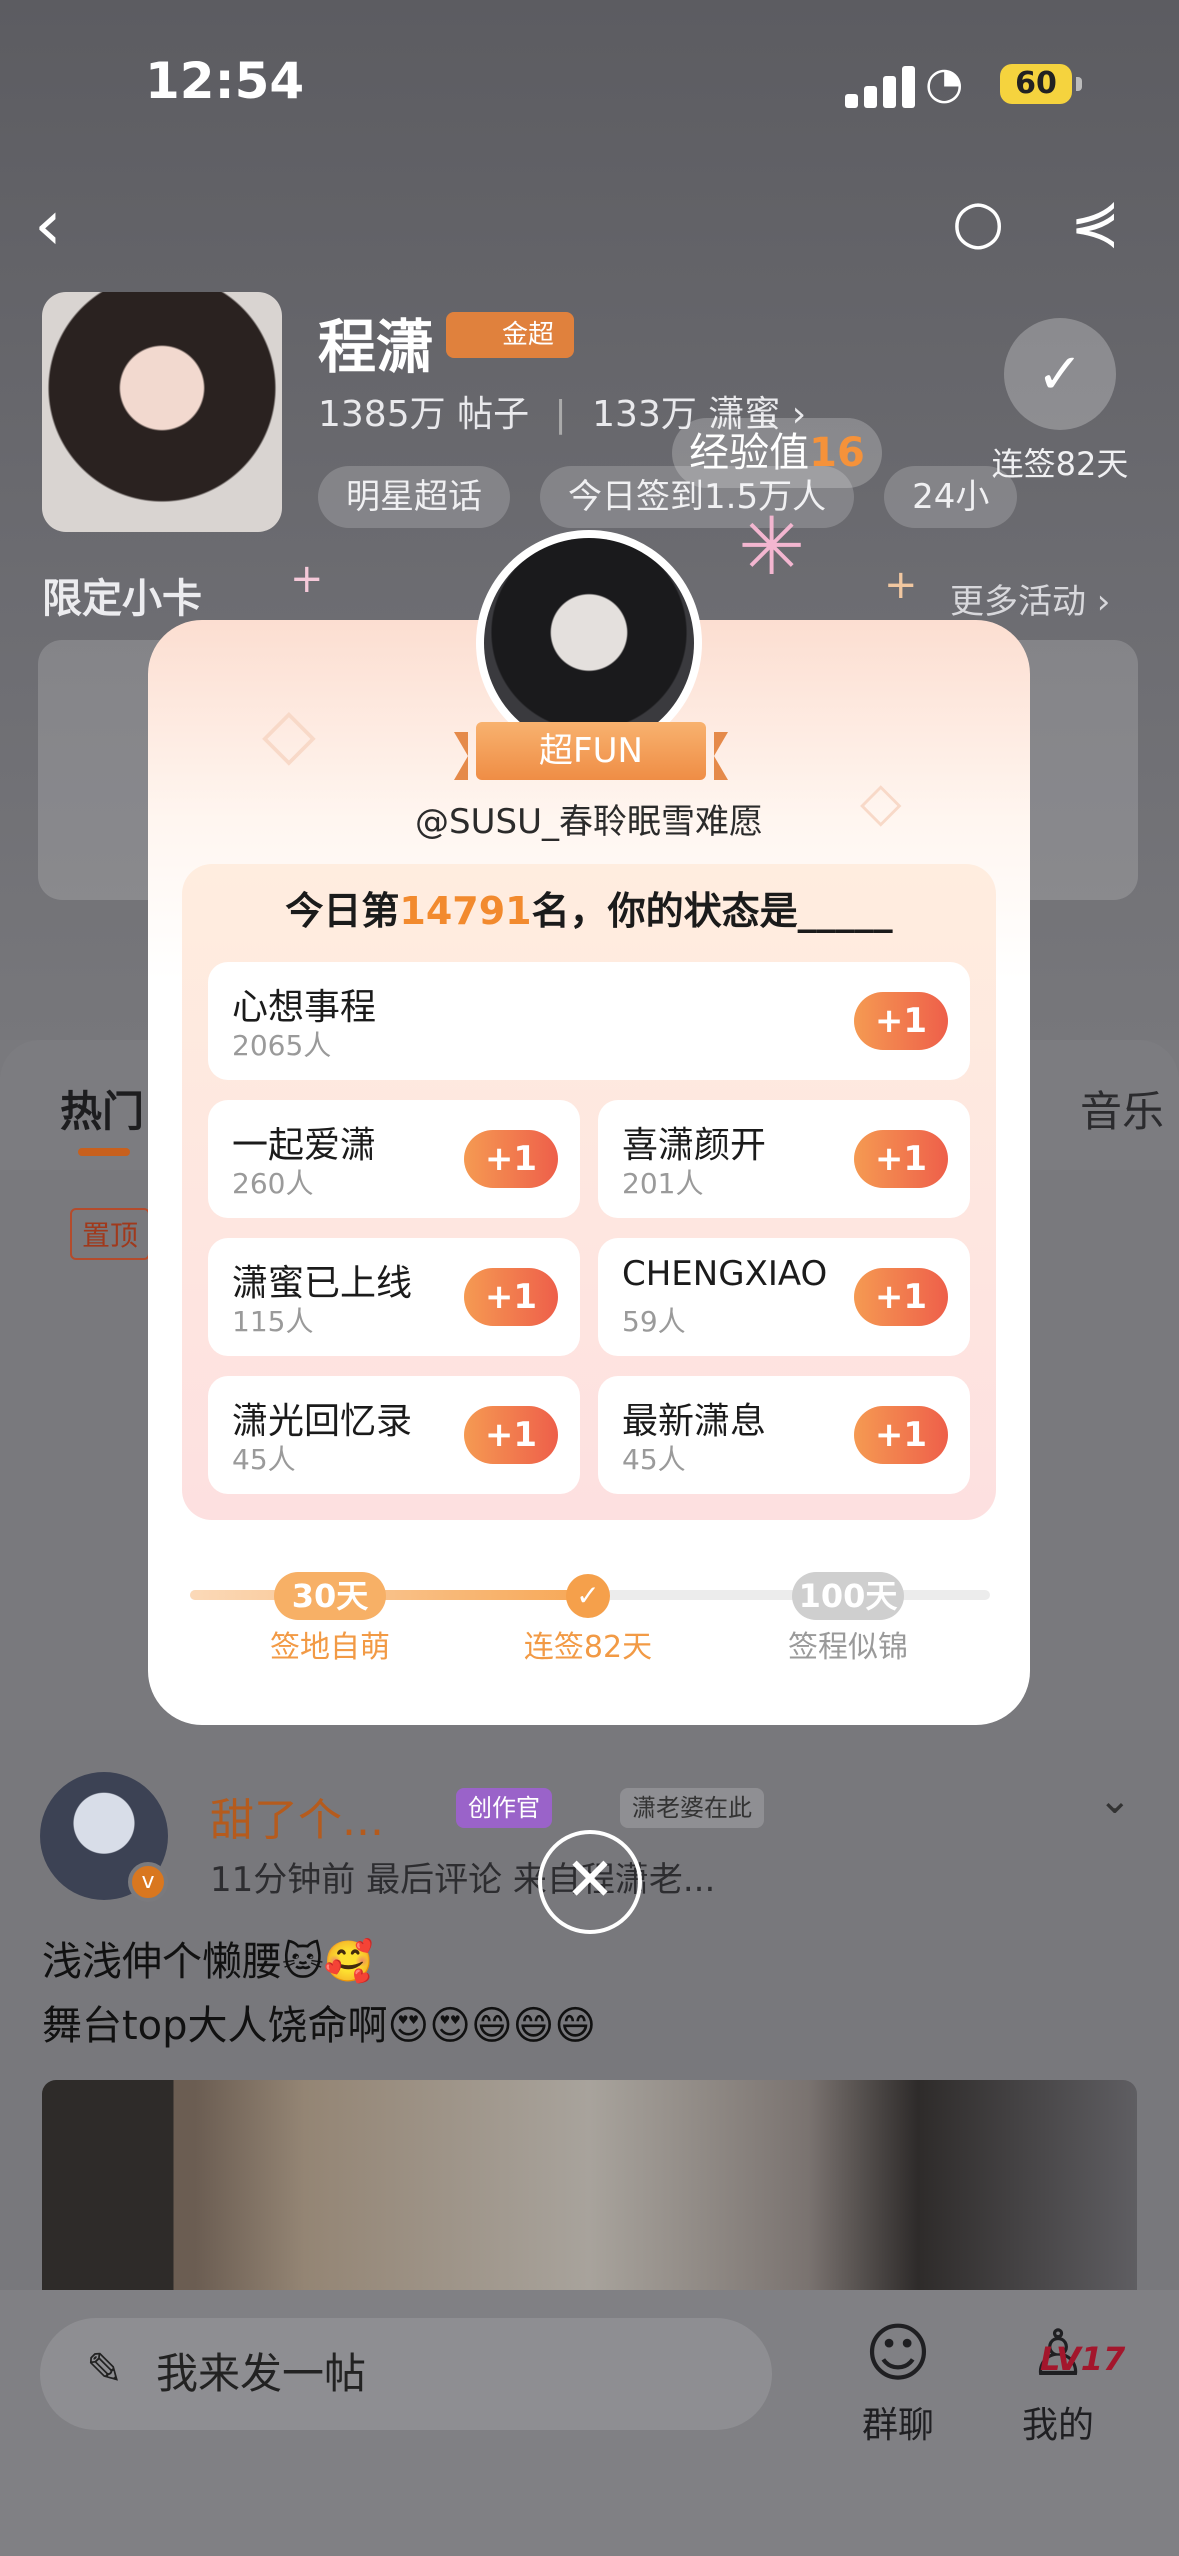 This screenshot has height=2556, width=1179. What do you see at coordinates (784, 1297) in the screenshot?
I see `status-option: CHENGXIAO 59人 +1` at bounding box center [784, 1297].